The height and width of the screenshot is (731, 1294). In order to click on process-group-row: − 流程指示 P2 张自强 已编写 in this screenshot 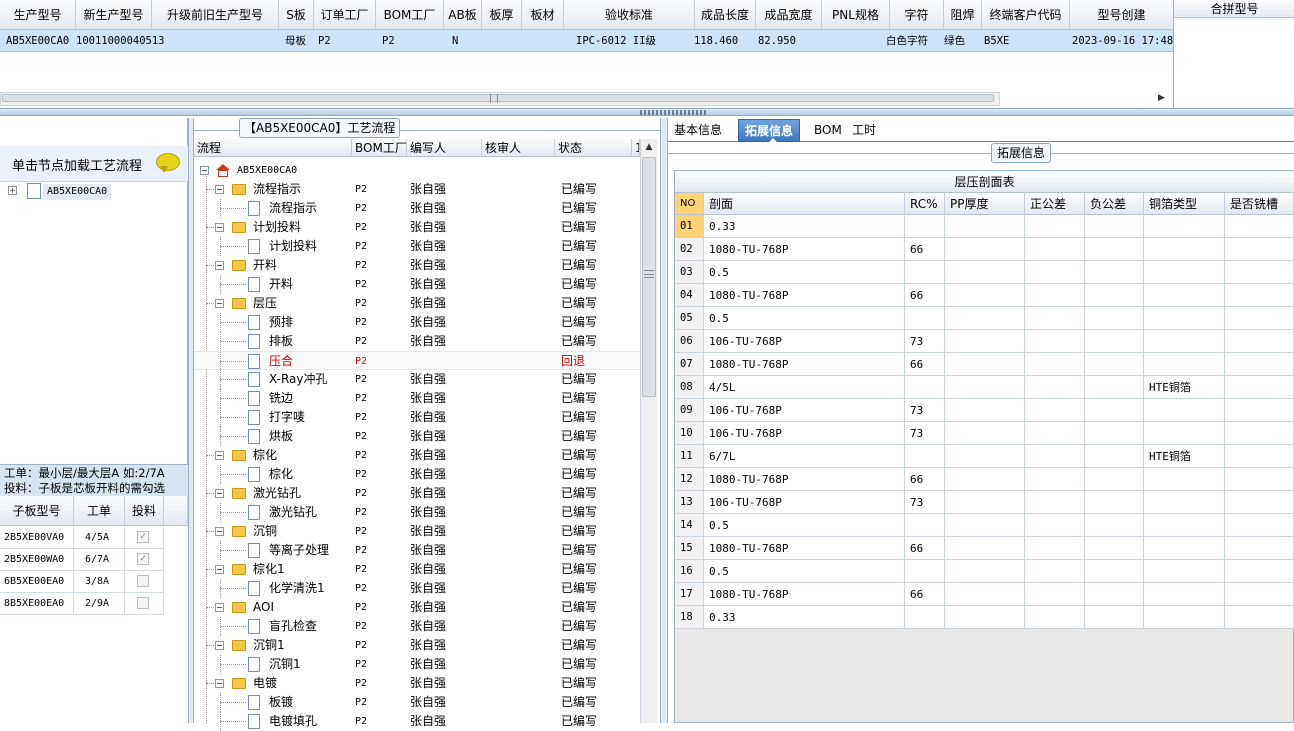, I will do `click(417, 189)`.